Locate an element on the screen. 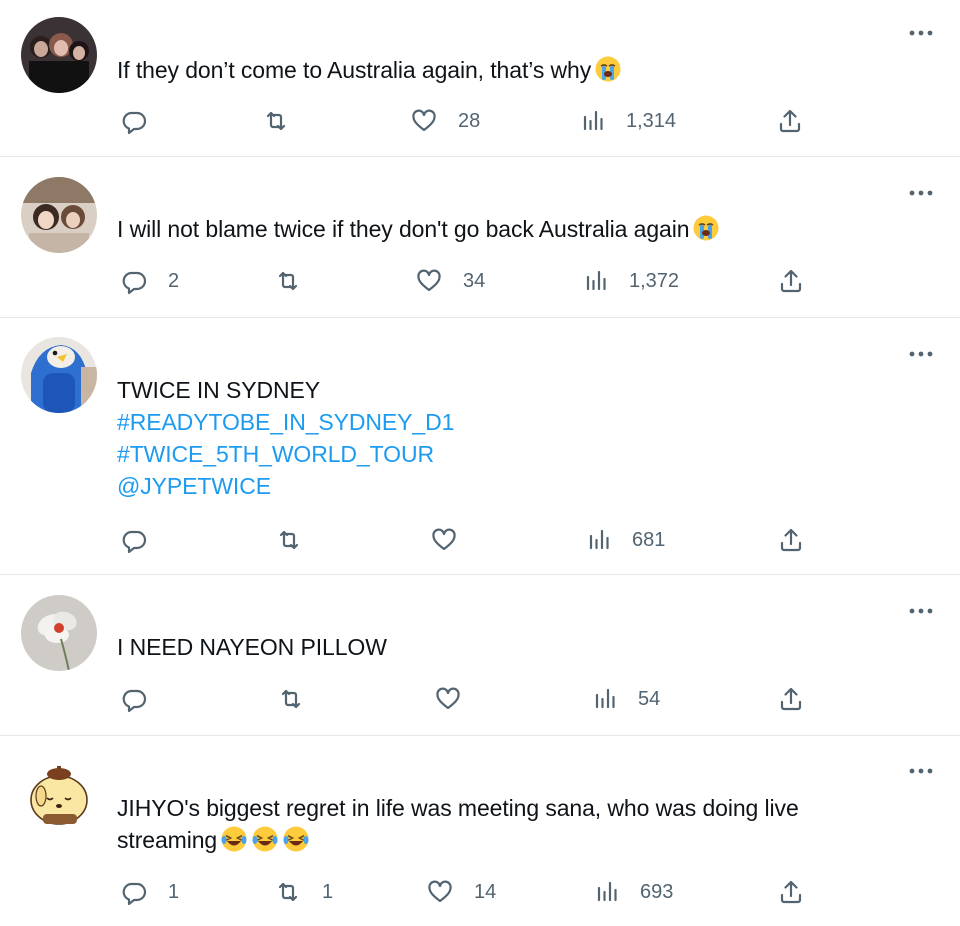 The width and height of the screenshot is (960, 926). view-count: 681 is located at coordinates (649, 539).